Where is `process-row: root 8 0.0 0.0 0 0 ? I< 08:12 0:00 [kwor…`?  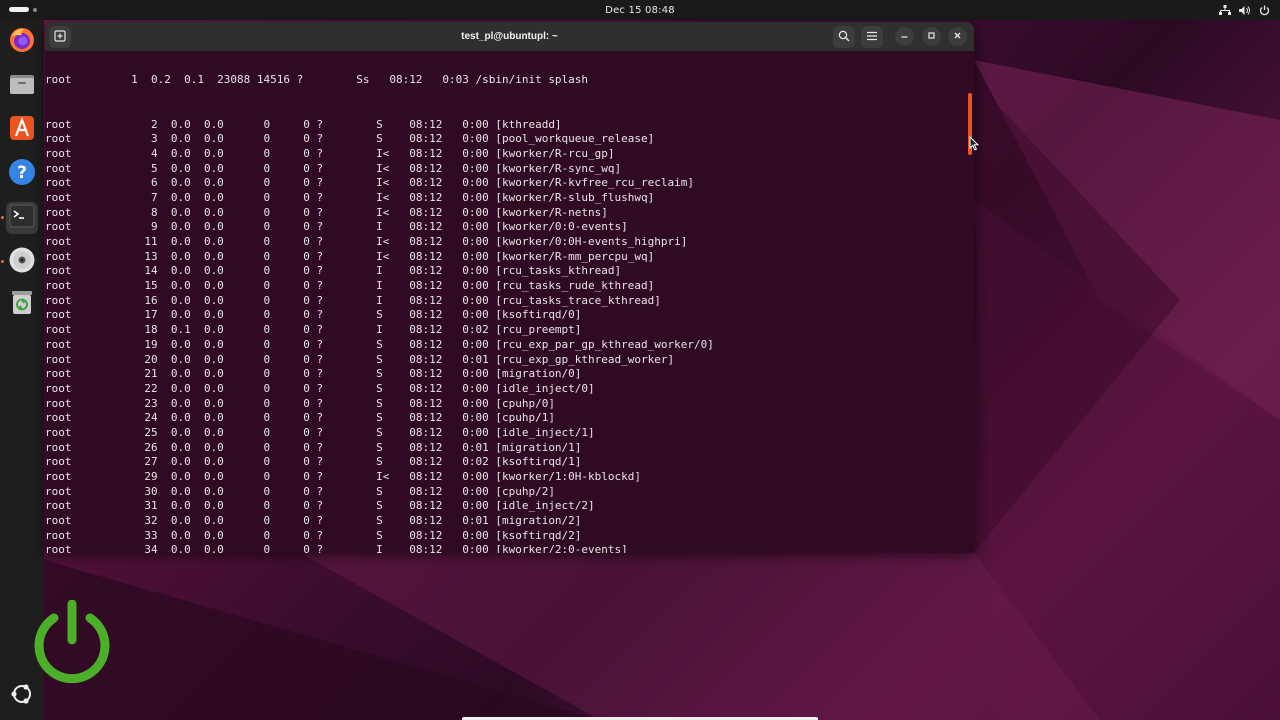
process-row: root 8 0.0 0.0 0 0 ? I< 08:12 0:00 [kwor… is located at coordinates (326, 212).